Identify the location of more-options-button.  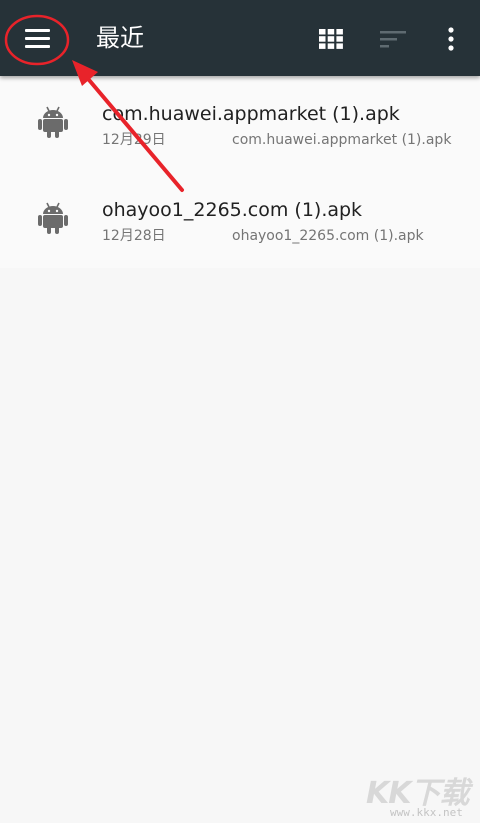
(451, 39).